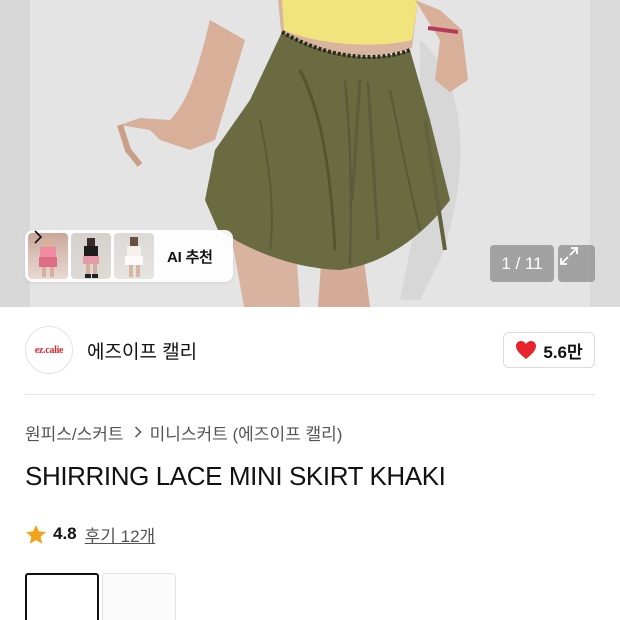 The width and height of the screenshot is (620, 620). What do you see at coordinates (235, 476) in the screenshot?
I see `product-title: SHIRRING LACE MINI SKIRT KHAKI` at bounding box center [235, 476].